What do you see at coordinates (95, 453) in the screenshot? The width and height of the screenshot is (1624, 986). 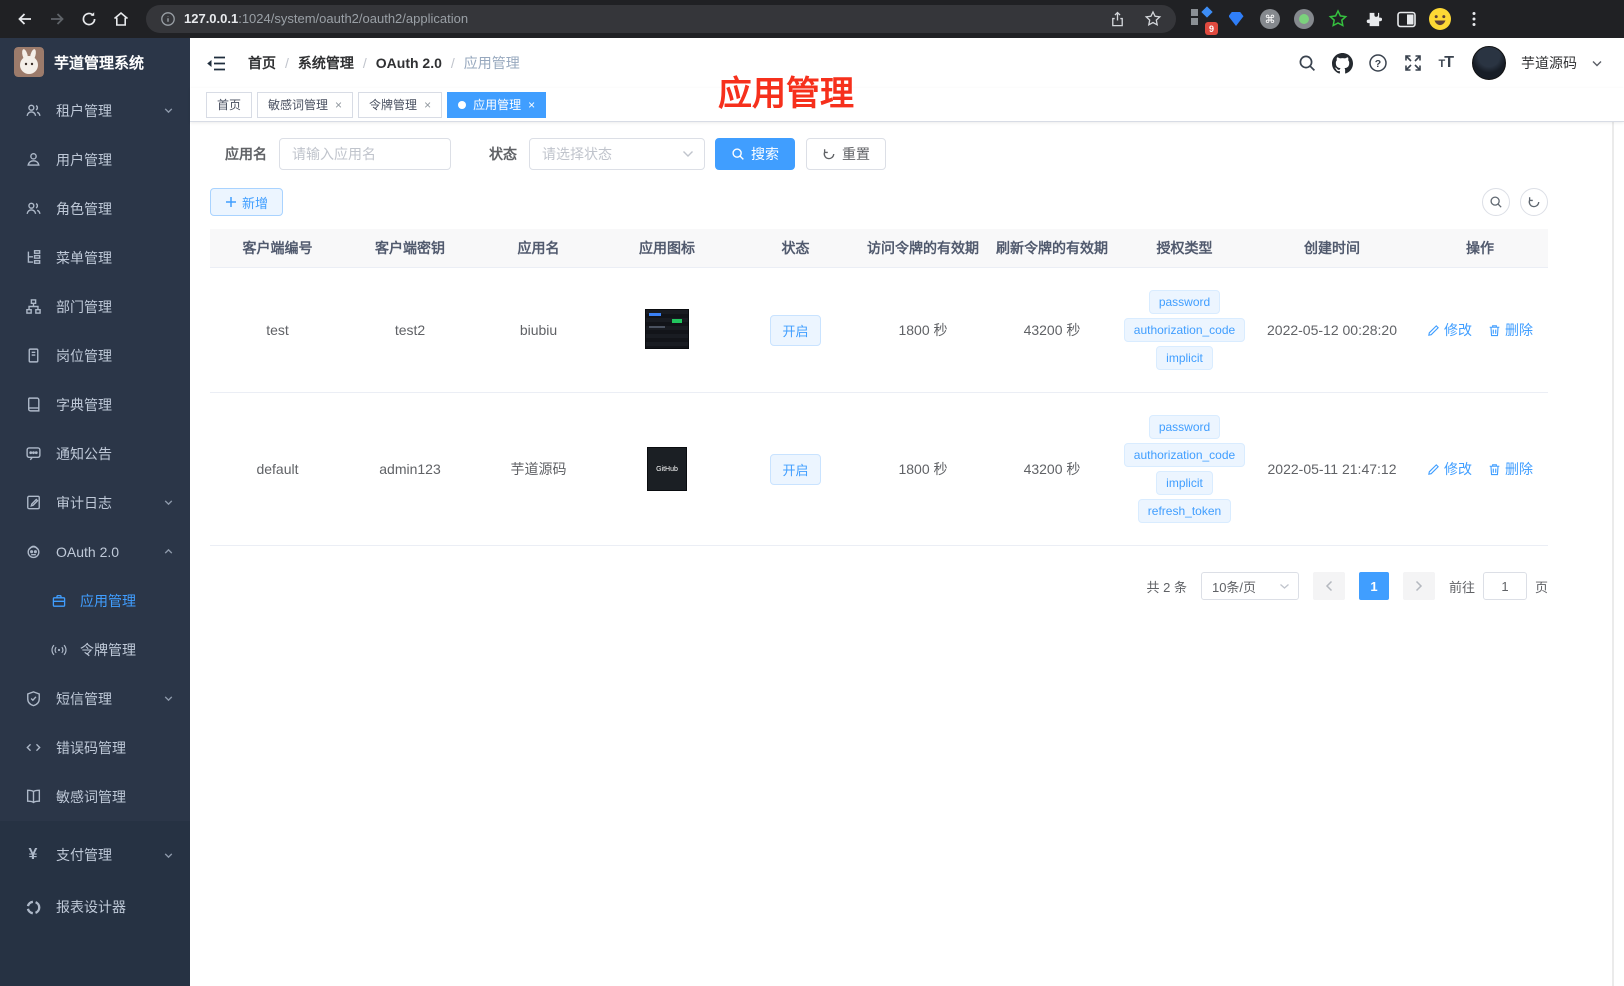 I see `sidebar-item-notice: 通知公告` at bounding box center [95, 453].